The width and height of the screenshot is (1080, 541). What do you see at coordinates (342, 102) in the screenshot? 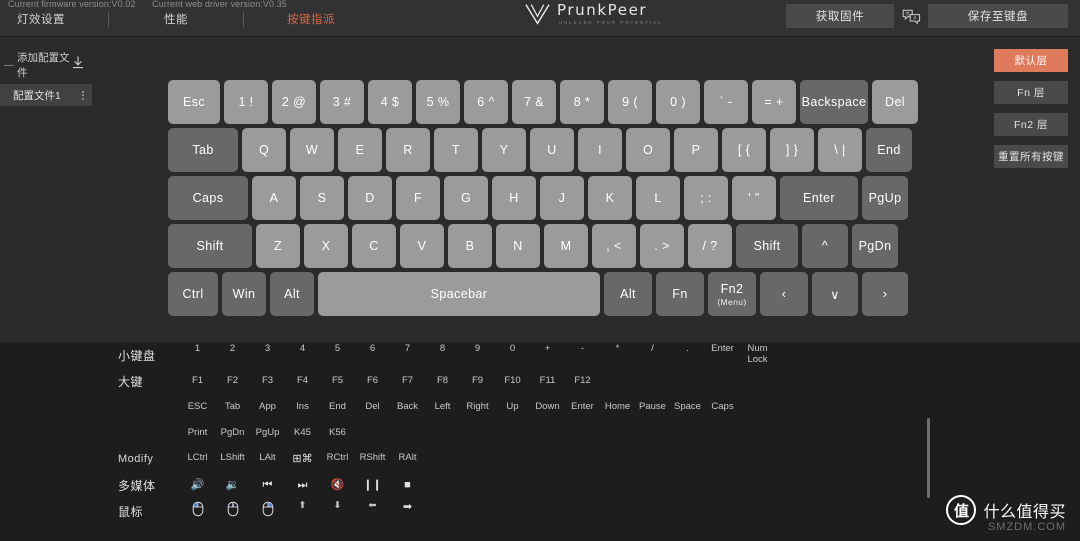
I see `key-3: 3 #` at bounding box center [342, 102].